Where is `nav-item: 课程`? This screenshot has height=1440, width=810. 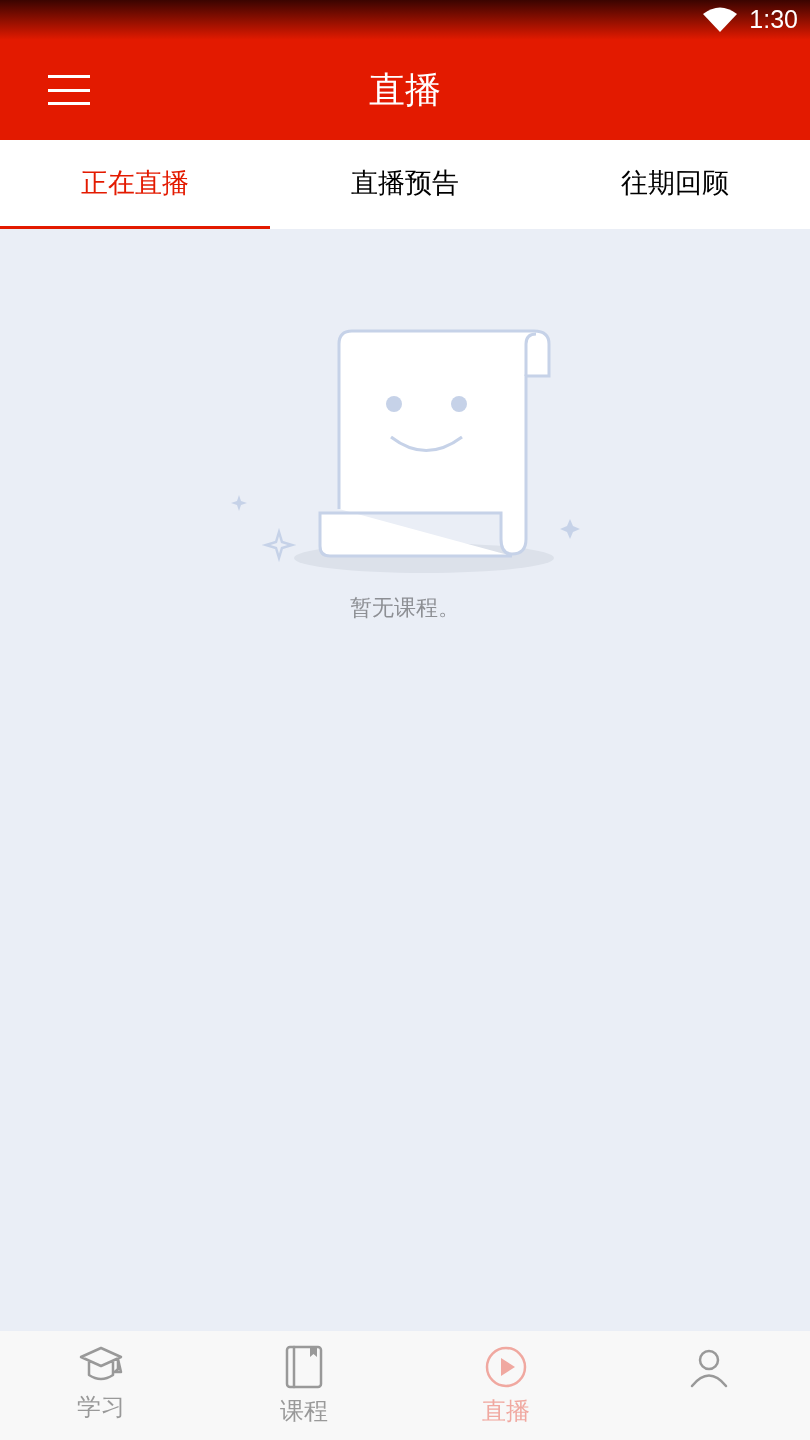
nav-item: 课程 is located at coordinates (303, 1385).